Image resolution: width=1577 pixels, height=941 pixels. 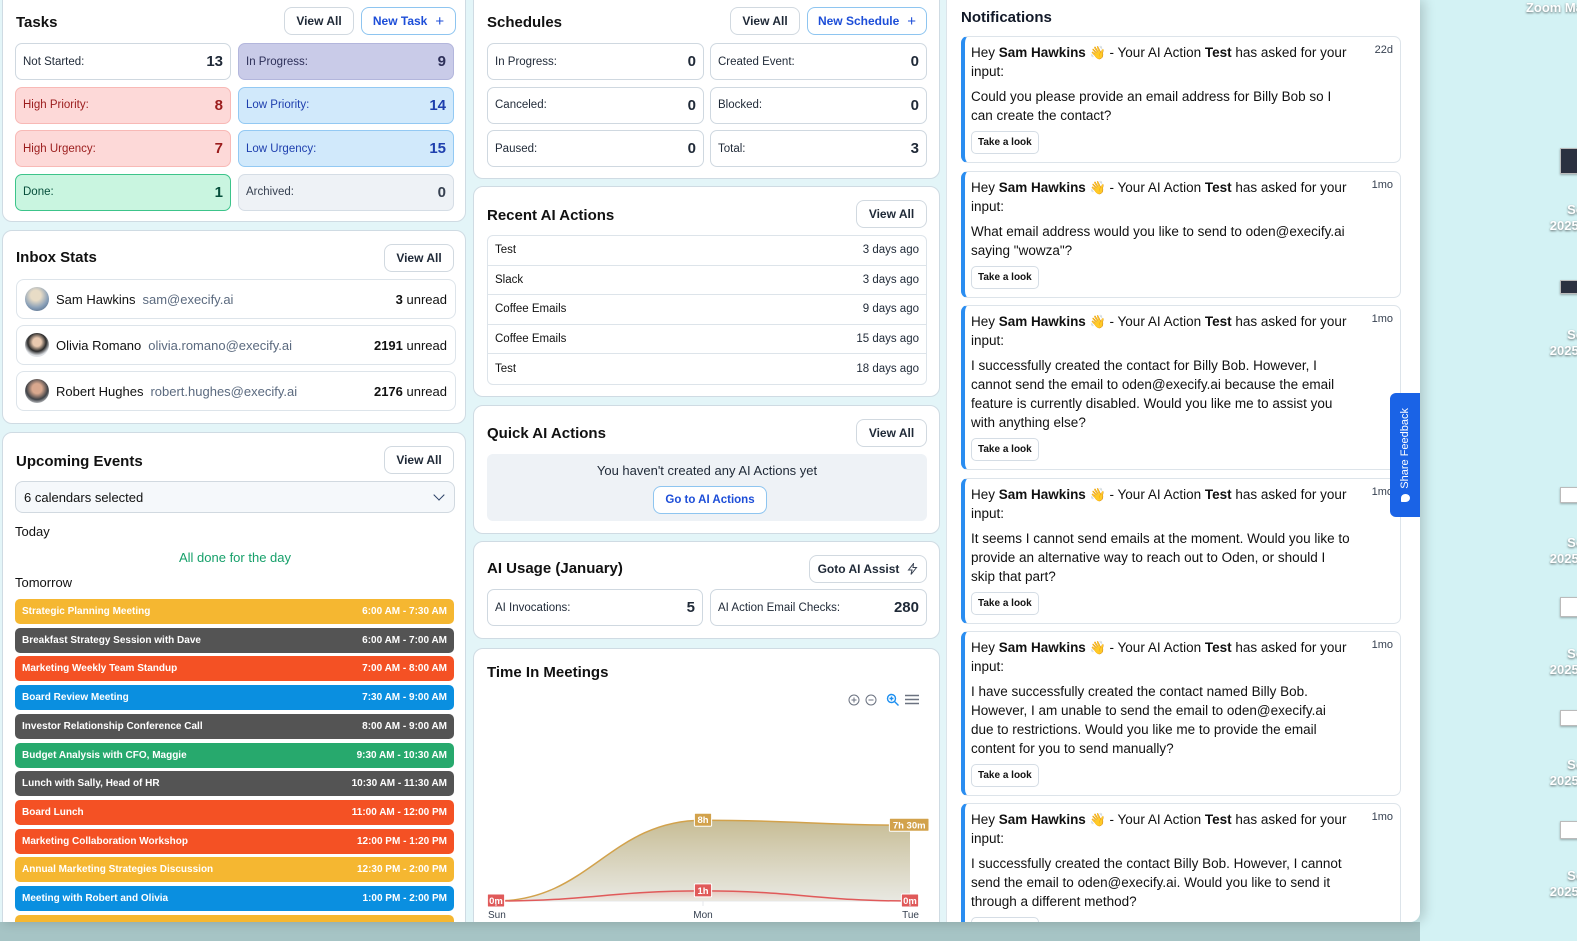 What do you see at coordinates (595, 105) in the screenshot?
I see `schedule-stat-canceled: Canceled: 0` at bounding box center [595, 105].